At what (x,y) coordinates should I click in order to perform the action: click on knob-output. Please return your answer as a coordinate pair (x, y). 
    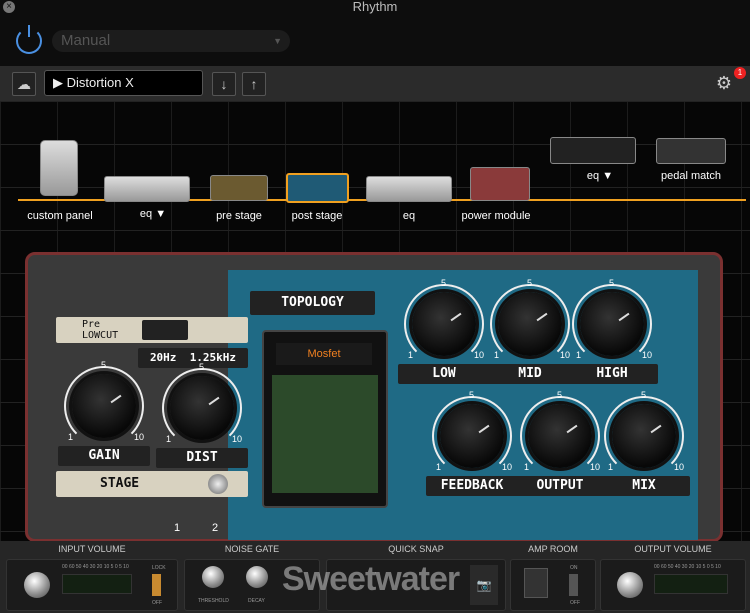
    Looking at the image, I should click on (560, 436).